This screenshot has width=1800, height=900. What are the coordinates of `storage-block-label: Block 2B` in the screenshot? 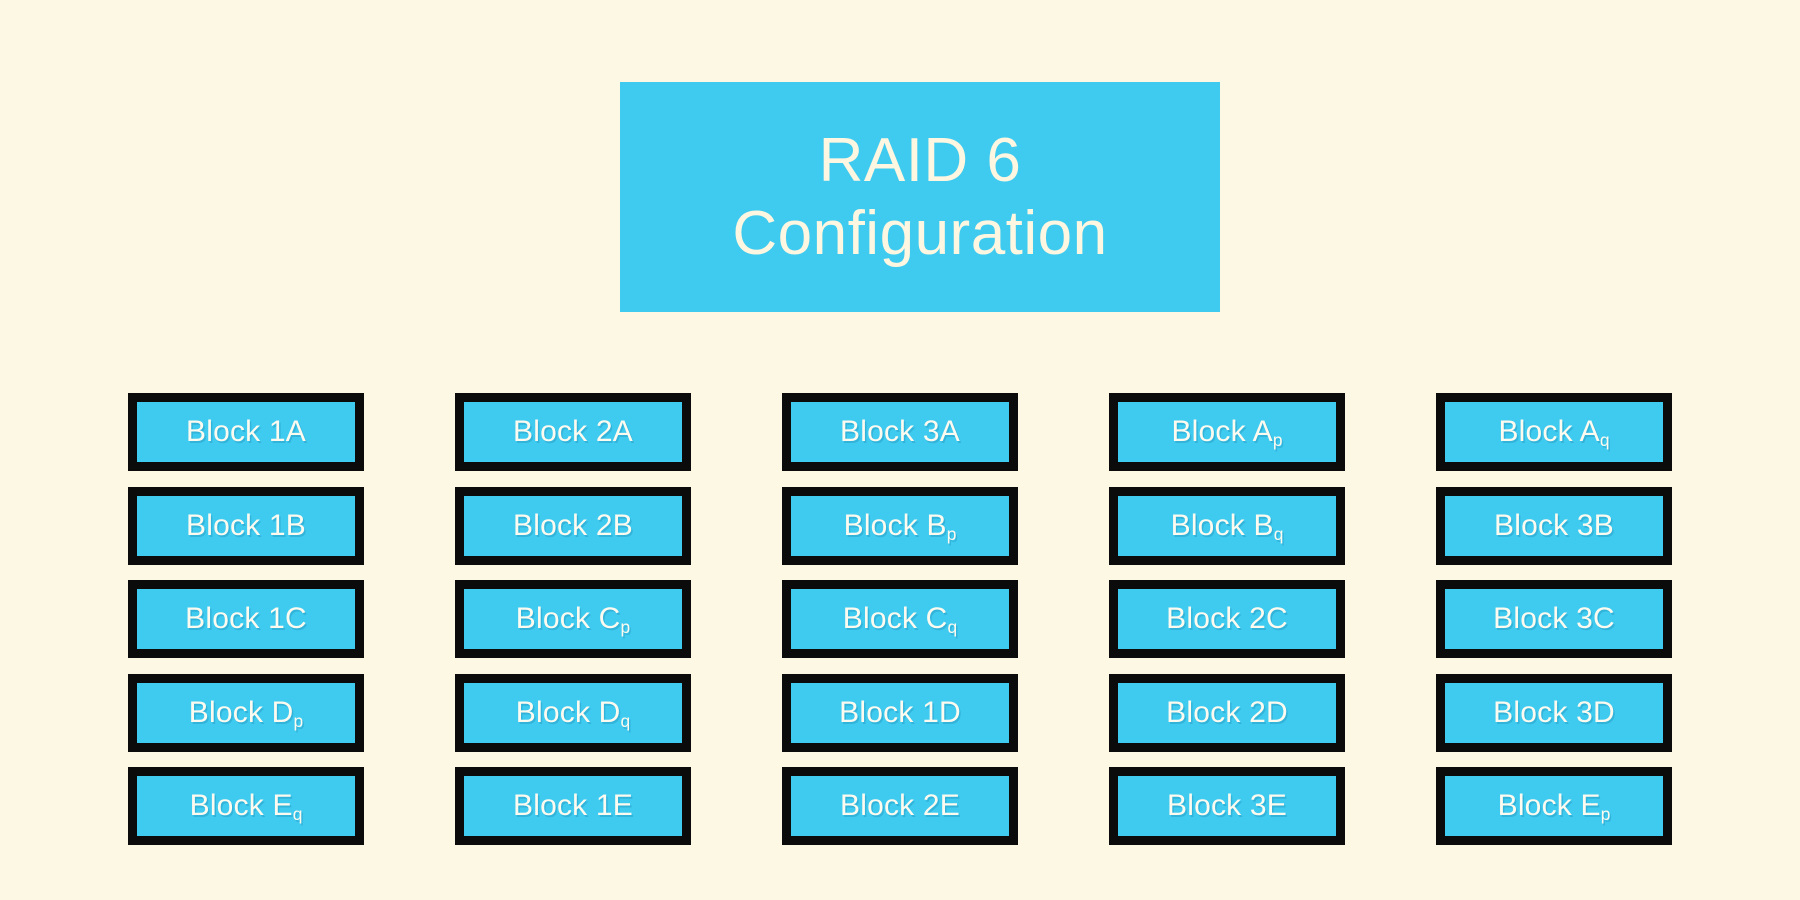 It's located at (573, 525).